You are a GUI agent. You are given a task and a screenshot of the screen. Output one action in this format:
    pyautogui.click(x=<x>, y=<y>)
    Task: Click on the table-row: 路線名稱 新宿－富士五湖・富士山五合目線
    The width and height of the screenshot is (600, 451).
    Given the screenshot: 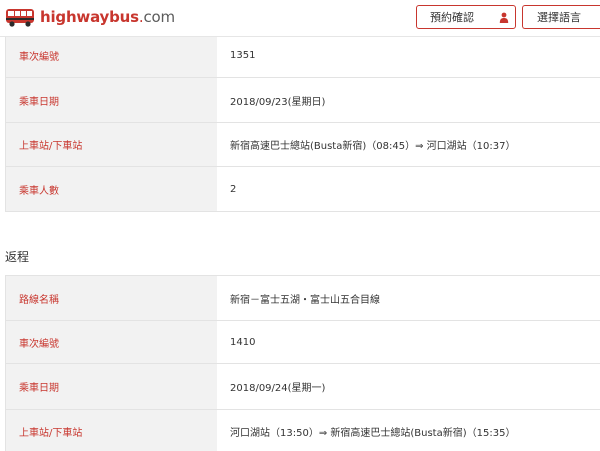 What is the action you would take?
    pyautogui.click(x=302, y=298)
    